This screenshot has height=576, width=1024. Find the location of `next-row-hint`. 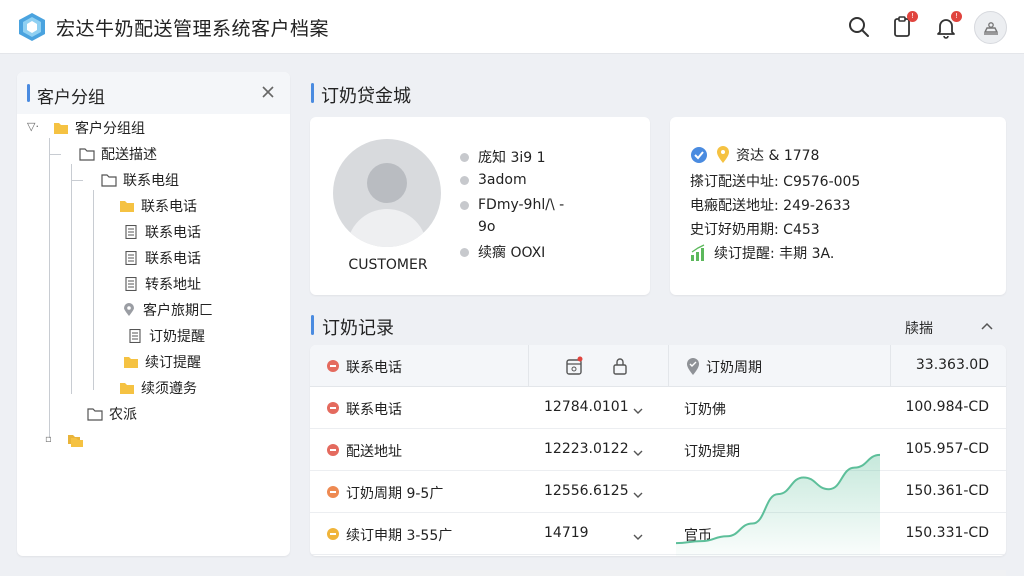

next-row-hint is located at coordinates (658, 573).